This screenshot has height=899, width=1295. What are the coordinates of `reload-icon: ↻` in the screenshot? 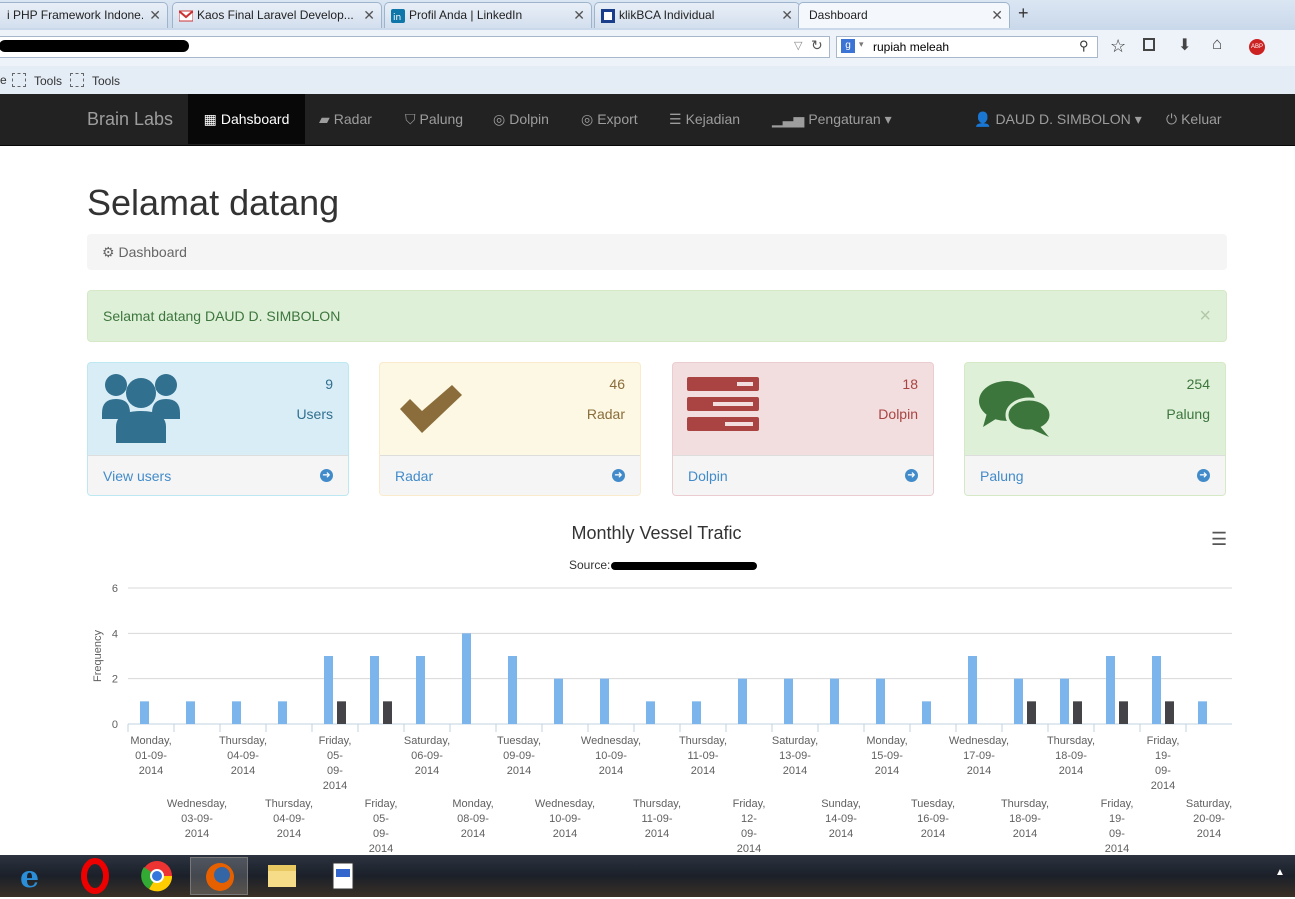 It's located at (817, 45).